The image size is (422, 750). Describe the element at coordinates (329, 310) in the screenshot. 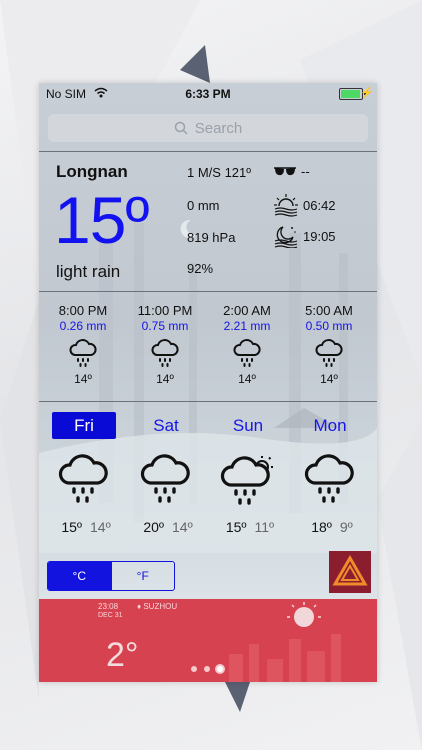

I see `hour-time: 5:00 AM` at that location.